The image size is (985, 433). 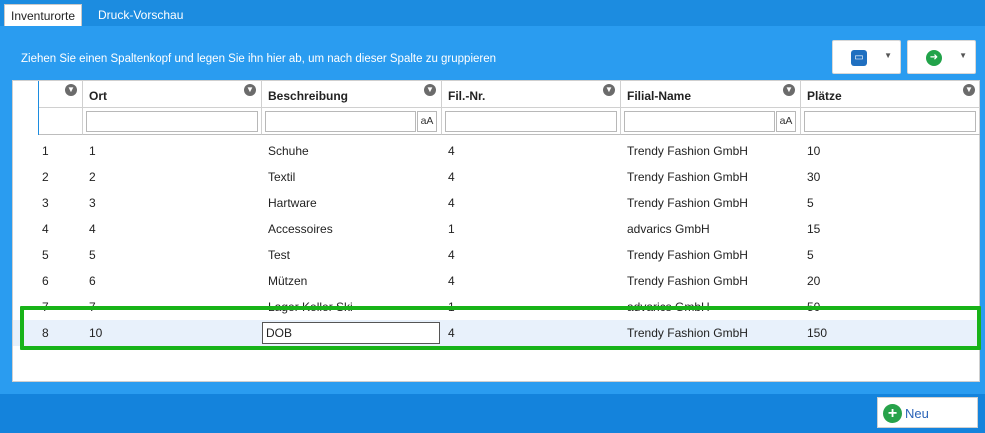 What do you see at coordinates (91, 203) in the screenshot?
I see `cell-ort: 3` at bounding box center [91, 203].